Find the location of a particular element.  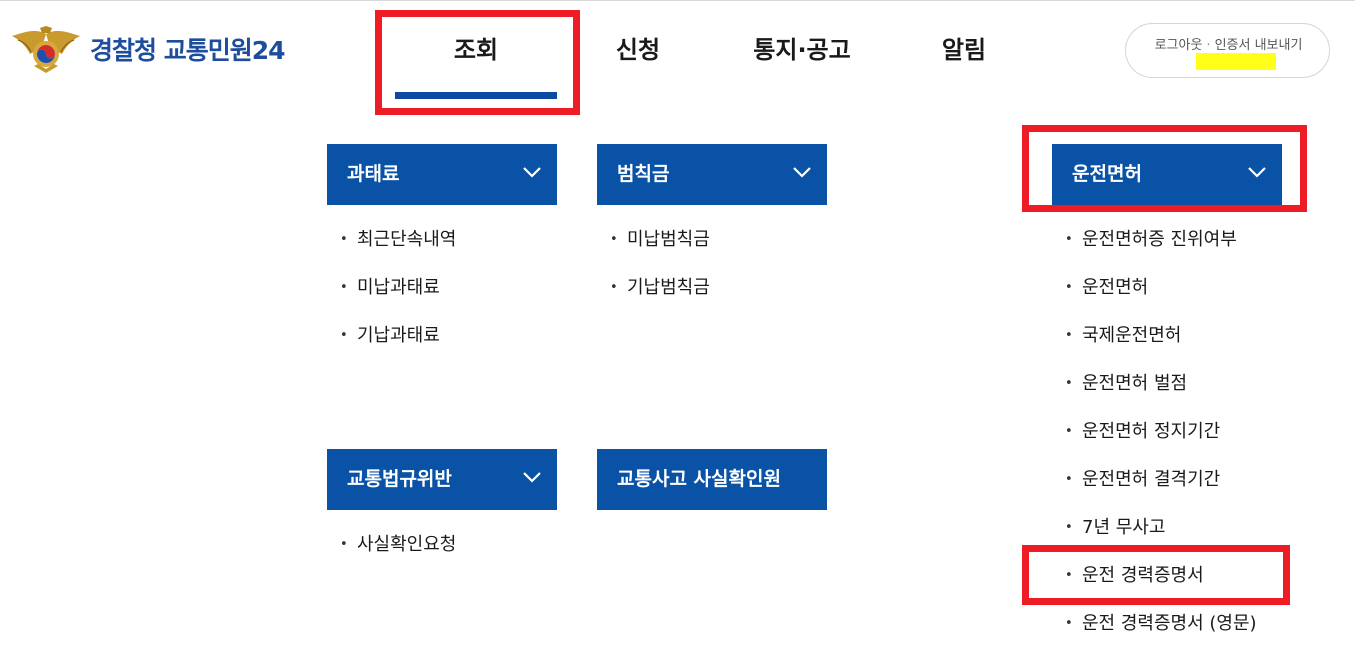

menu-header-fine-label: 과태료 is located at coordinates (373, 174).